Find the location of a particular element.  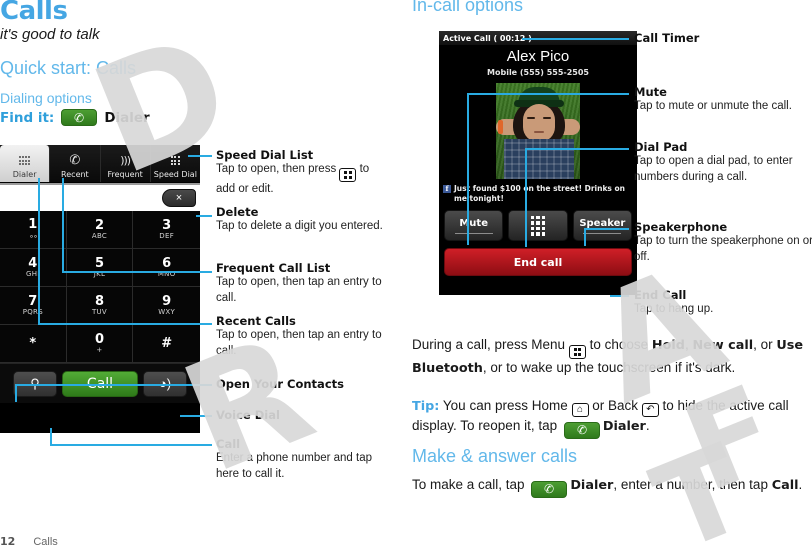

key-3-sub: DEF is located at coordinates (167, 236).